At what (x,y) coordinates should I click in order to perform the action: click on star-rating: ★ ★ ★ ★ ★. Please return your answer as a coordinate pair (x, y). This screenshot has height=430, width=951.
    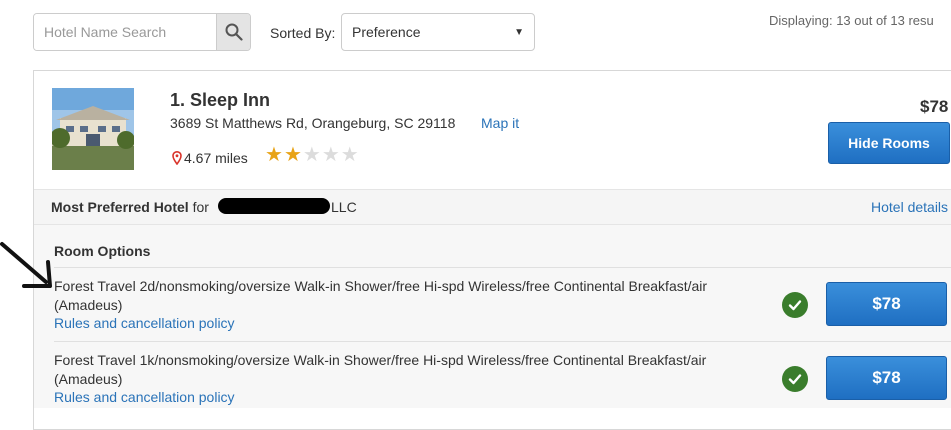
    Looking at the image, I should click on (312, 155).